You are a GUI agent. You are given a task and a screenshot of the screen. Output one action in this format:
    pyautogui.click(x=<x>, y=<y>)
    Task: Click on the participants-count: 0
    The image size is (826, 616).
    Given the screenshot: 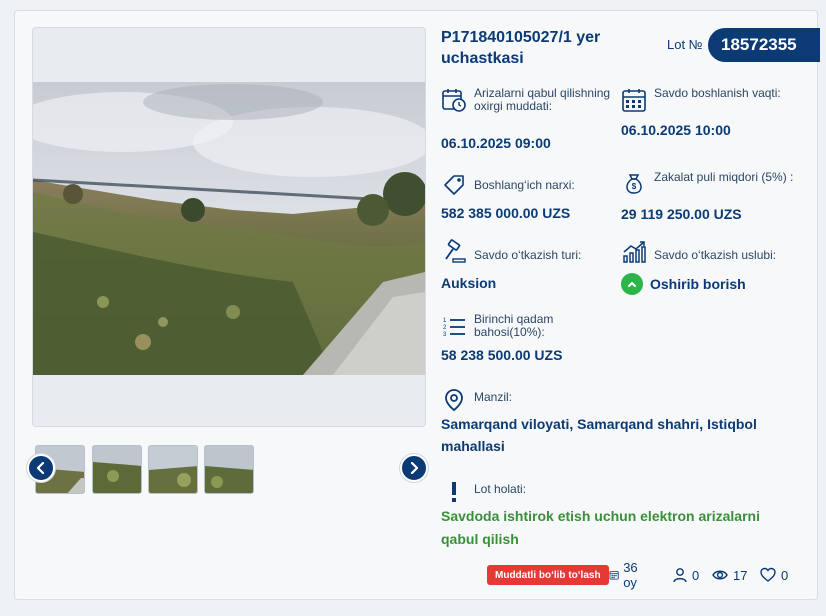 What is the action you would take?
    pyautogui.click(x=696, y=575)
    